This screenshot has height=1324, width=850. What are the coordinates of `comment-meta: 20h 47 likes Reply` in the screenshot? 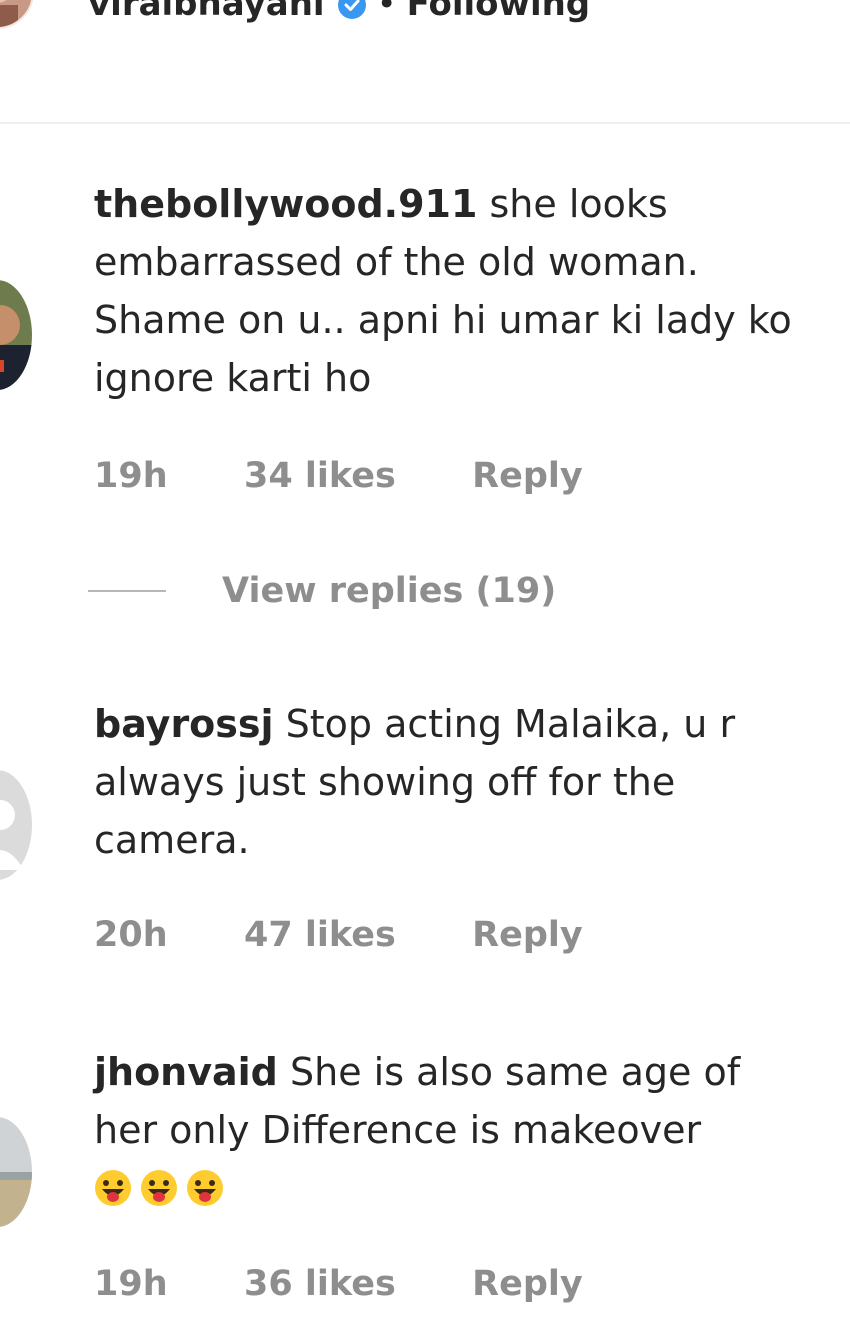 It's located at (338, 935).